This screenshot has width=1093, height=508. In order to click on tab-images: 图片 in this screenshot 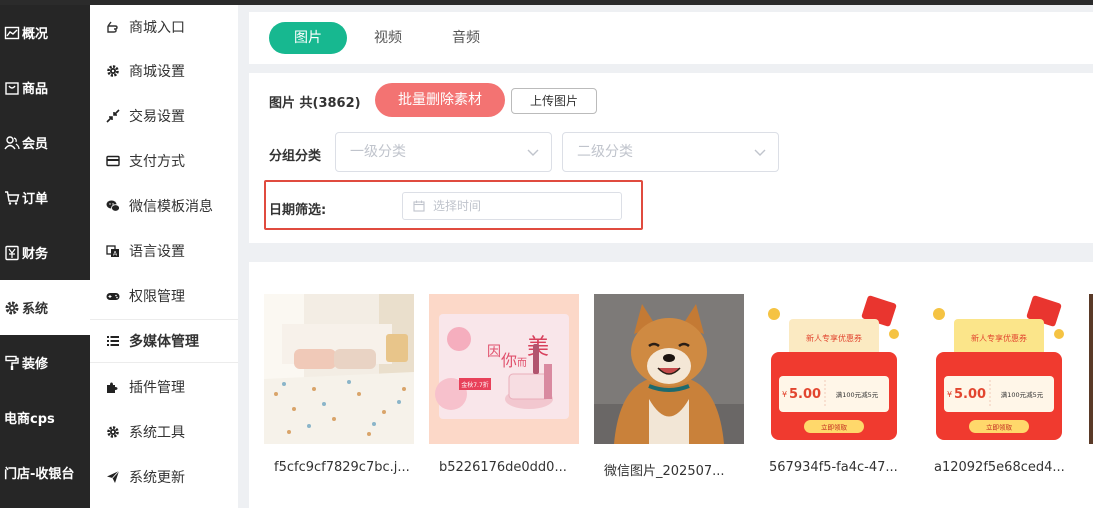, I will do `click(308, 38)`.